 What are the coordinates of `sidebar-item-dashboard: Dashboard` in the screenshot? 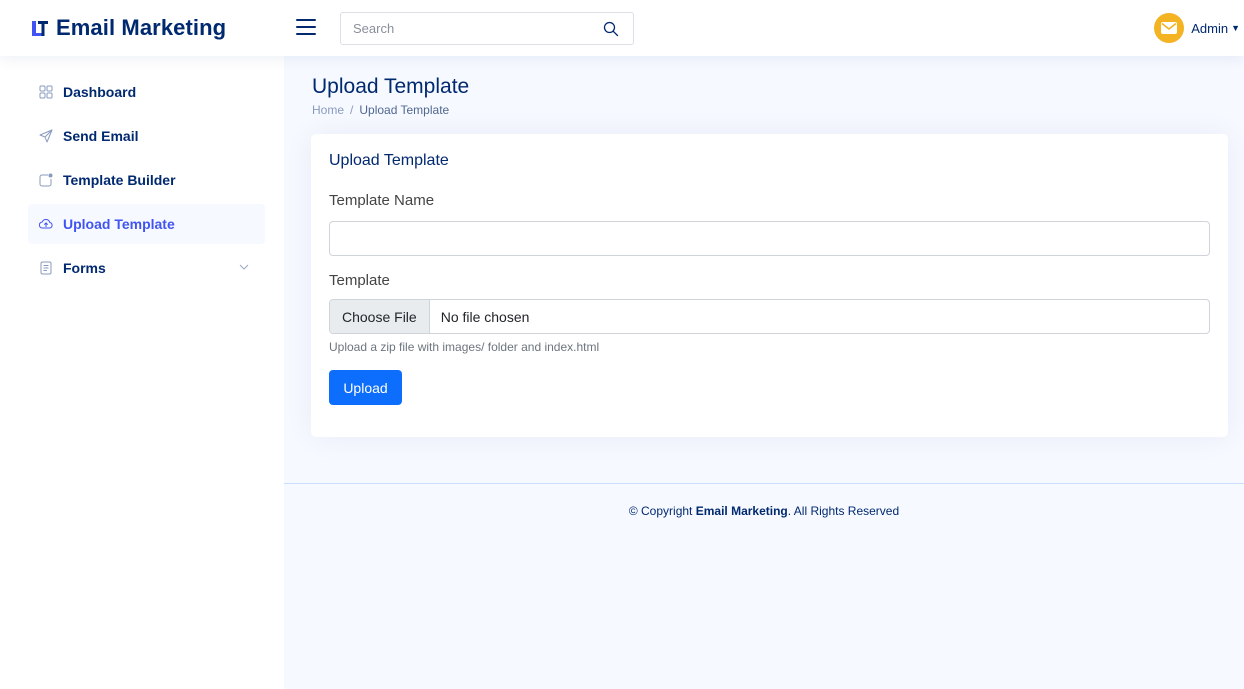 It's located at (146, 92).